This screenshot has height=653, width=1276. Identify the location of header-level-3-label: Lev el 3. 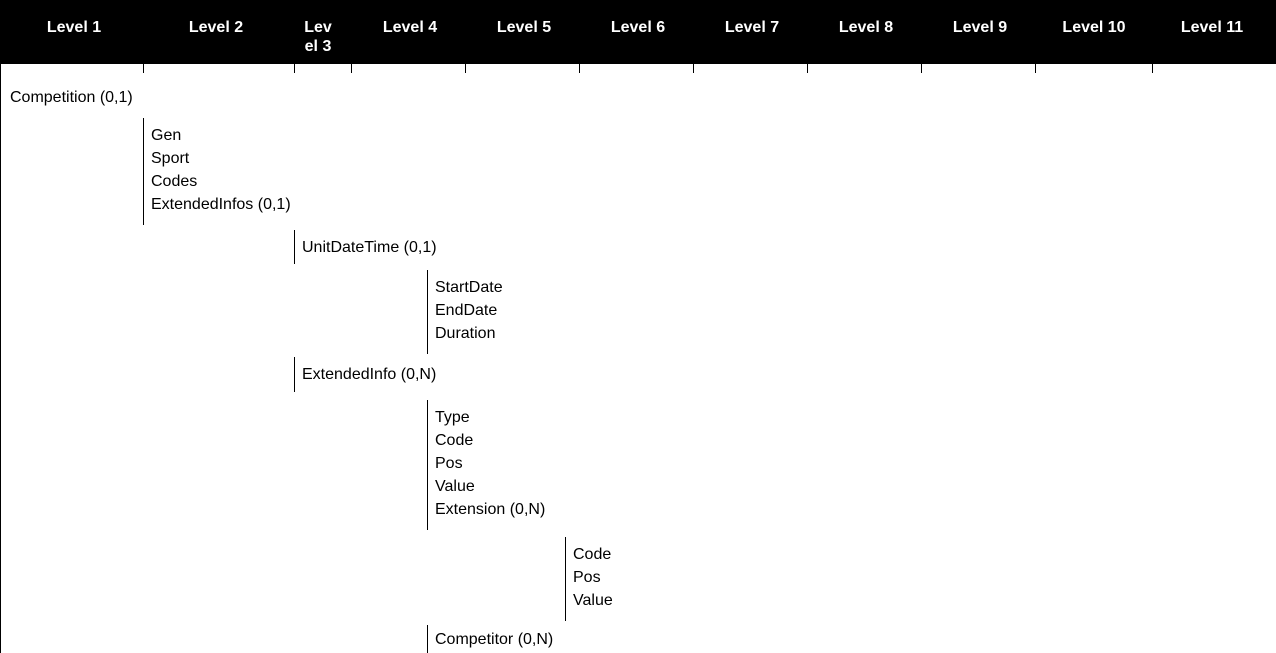
(318, 37).